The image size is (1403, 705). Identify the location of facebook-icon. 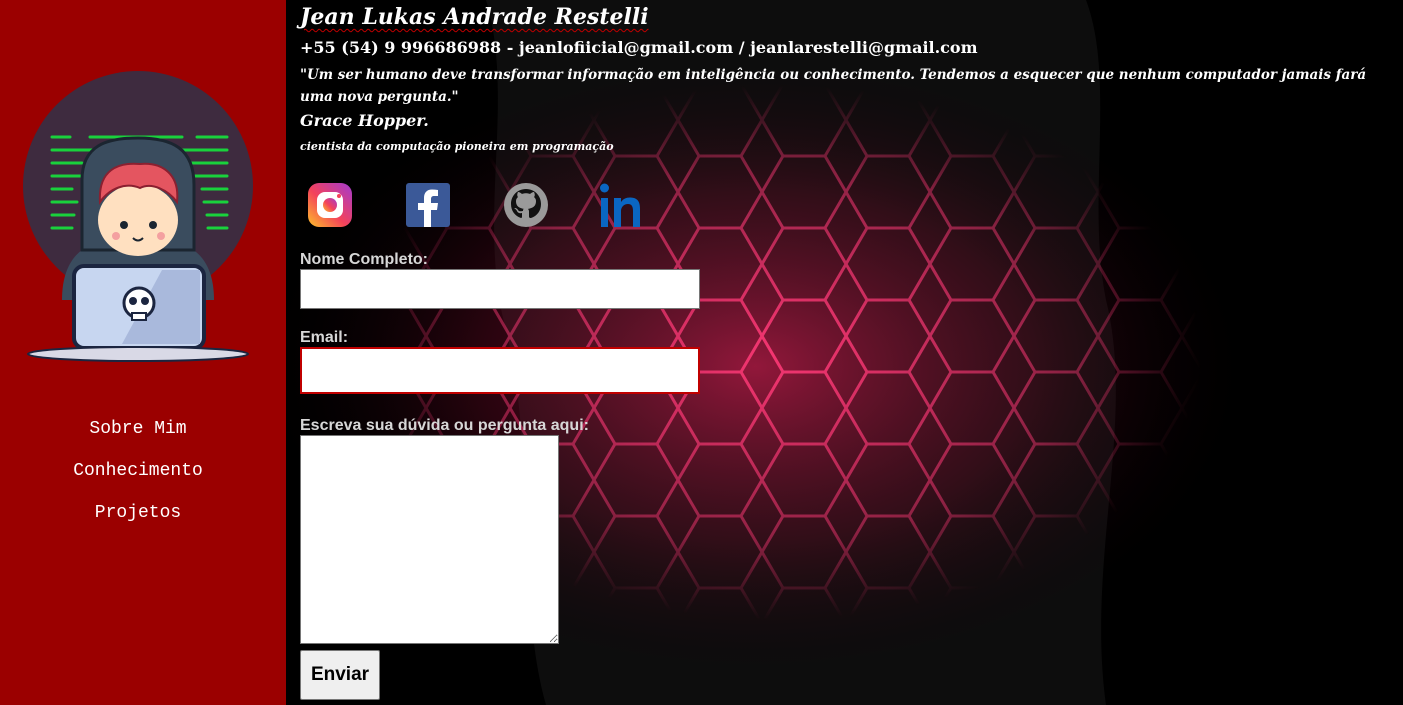
(428, 205).